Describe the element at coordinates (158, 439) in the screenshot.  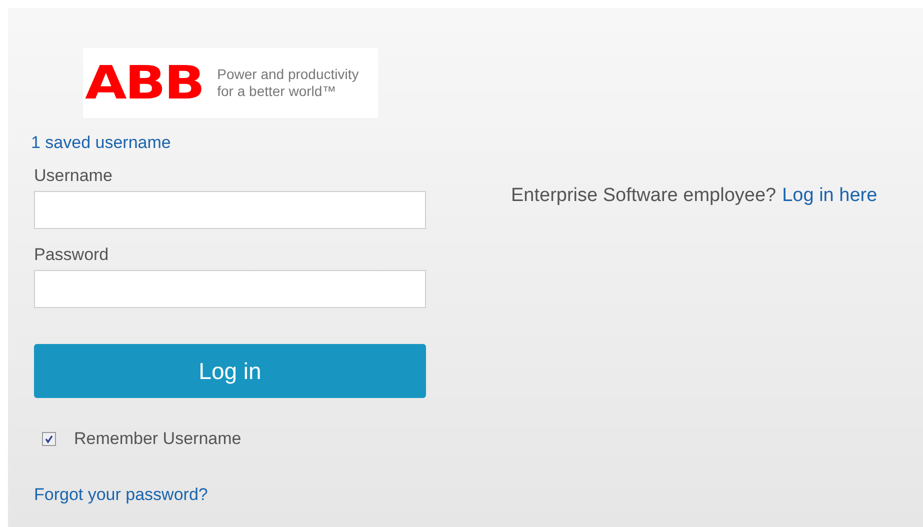
I see `remember-label: Remember Username` at that location.